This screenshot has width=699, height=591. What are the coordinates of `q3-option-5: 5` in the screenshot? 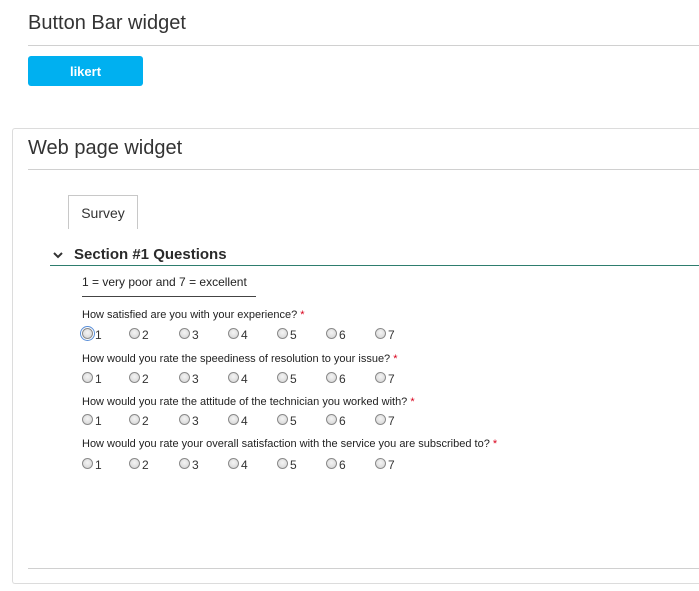 It's located at (287, 419).